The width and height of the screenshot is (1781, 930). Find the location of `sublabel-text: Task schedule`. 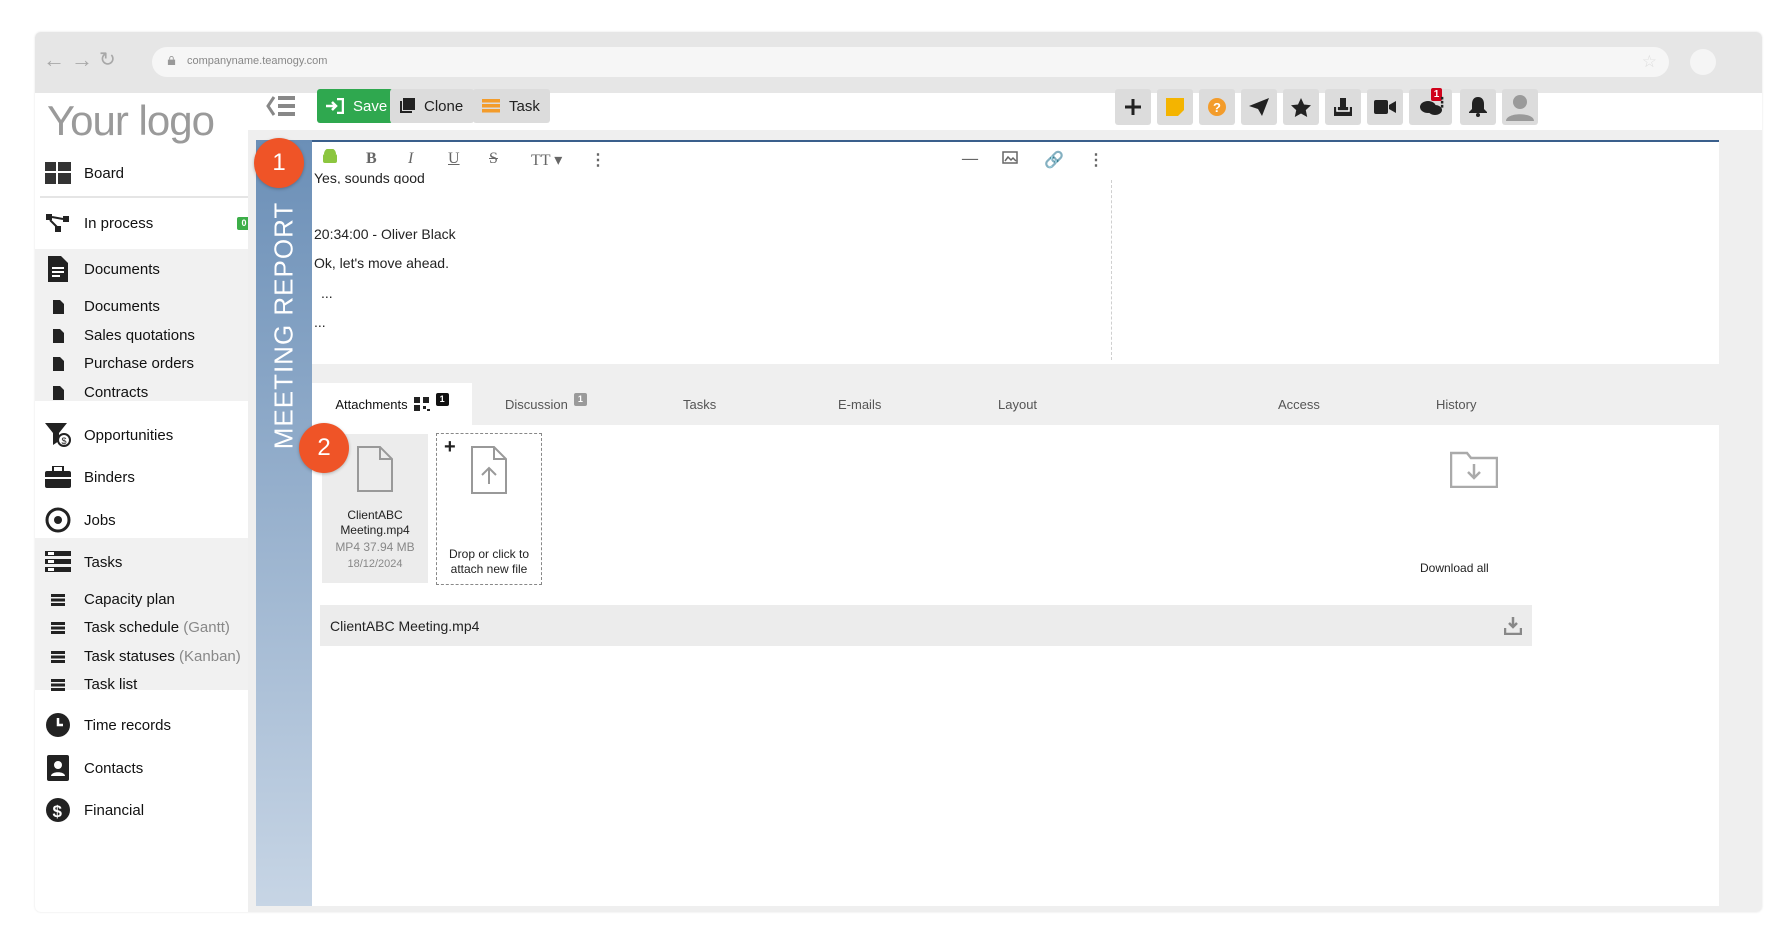

sublabel-text: Task schedule is located at coordinates (132, 627).